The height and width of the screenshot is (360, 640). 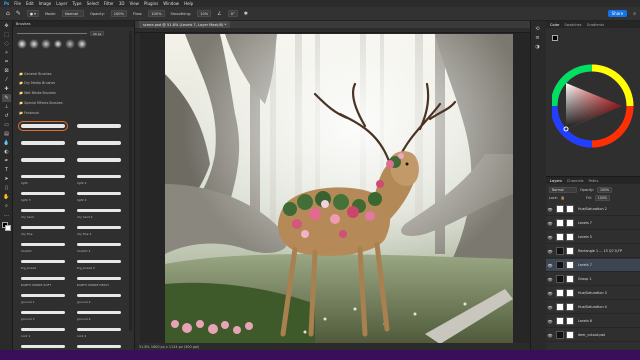 What do you see at coordinates (97, 33) in the screenshot?
I see `size-field: 90 px` at bounding box center [97, 33].